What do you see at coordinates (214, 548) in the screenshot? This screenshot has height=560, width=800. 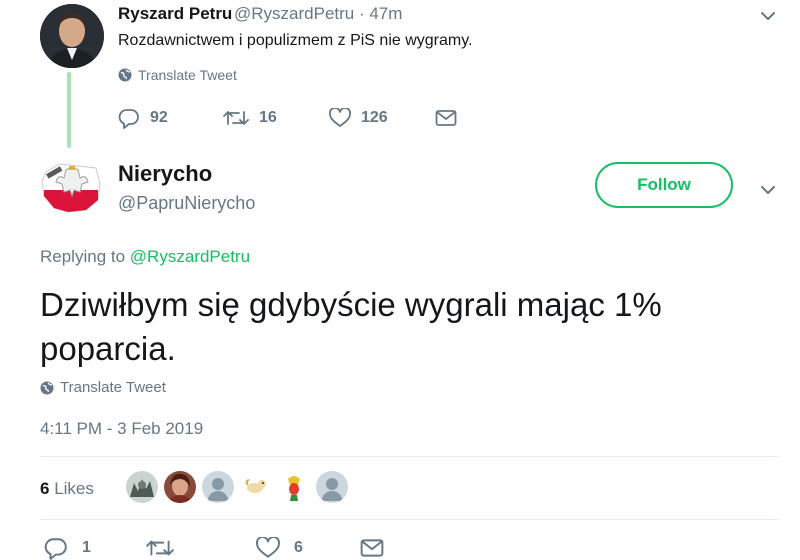 I see `tweet-action-bar: 1 6` at bounding box center [214, 548].